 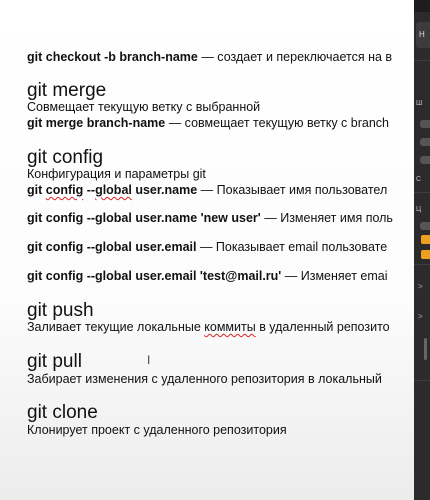 What do you see at coordinates (149, 360) in the screenshot?
I see `text-cursor-icon: I` at bounding box center [149, 360].